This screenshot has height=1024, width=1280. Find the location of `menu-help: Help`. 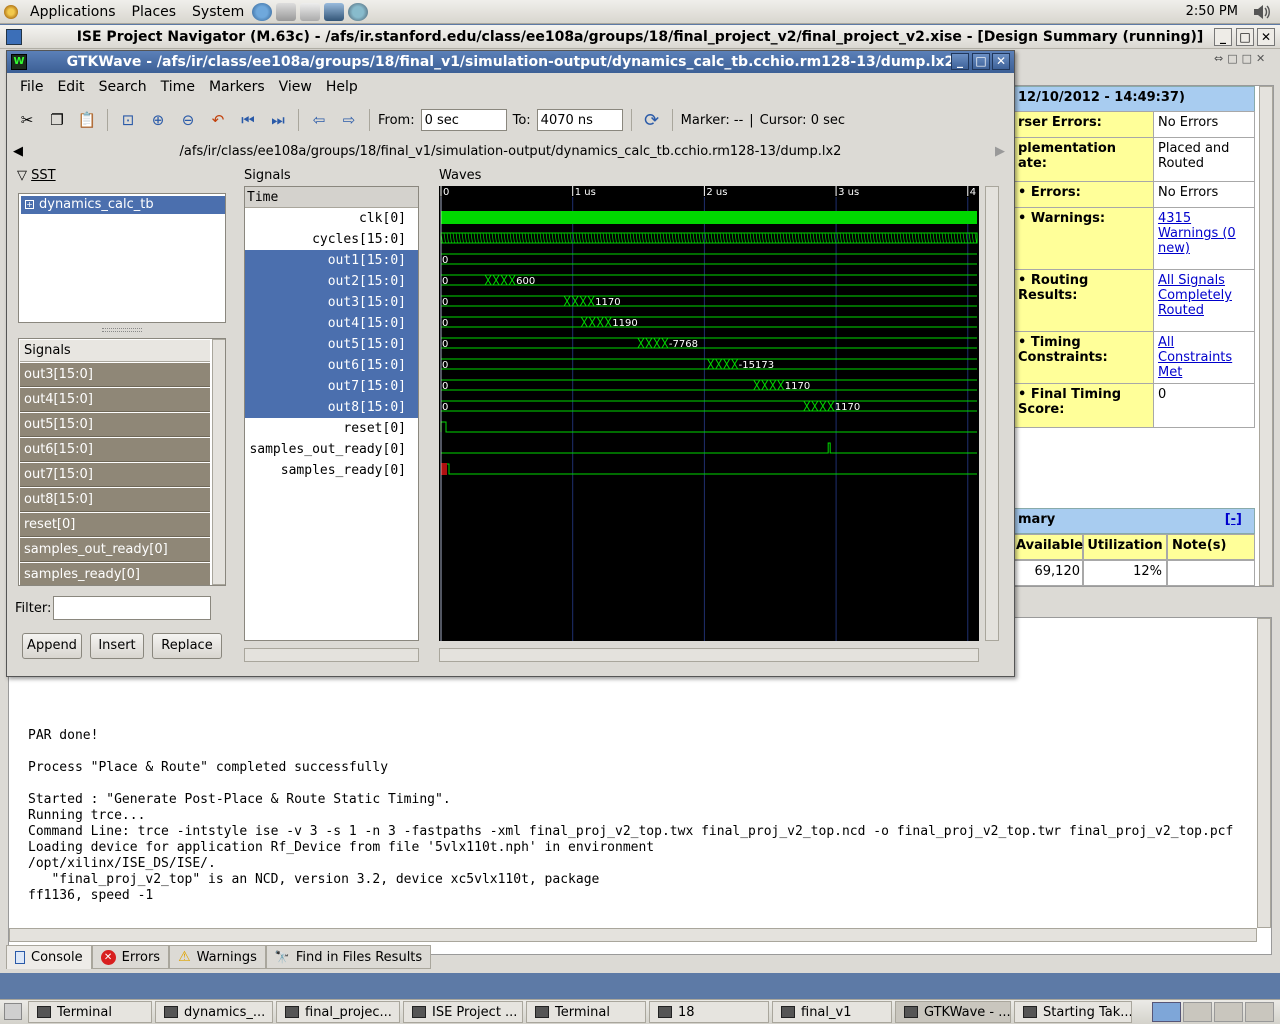

menu-help: Help is located at coordinates (342, 87).